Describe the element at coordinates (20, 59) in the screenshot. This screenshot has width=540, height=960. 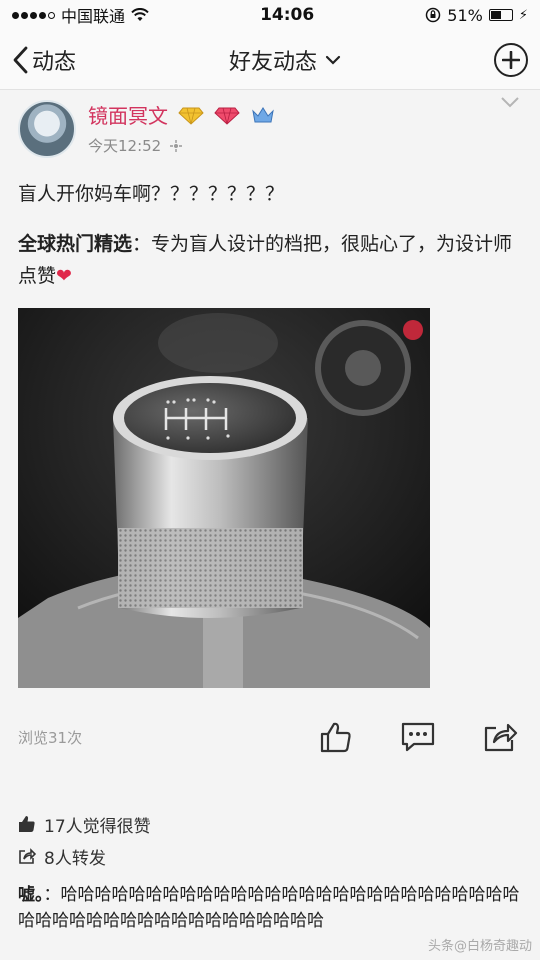
I see `chevron-left-icon` at that location.